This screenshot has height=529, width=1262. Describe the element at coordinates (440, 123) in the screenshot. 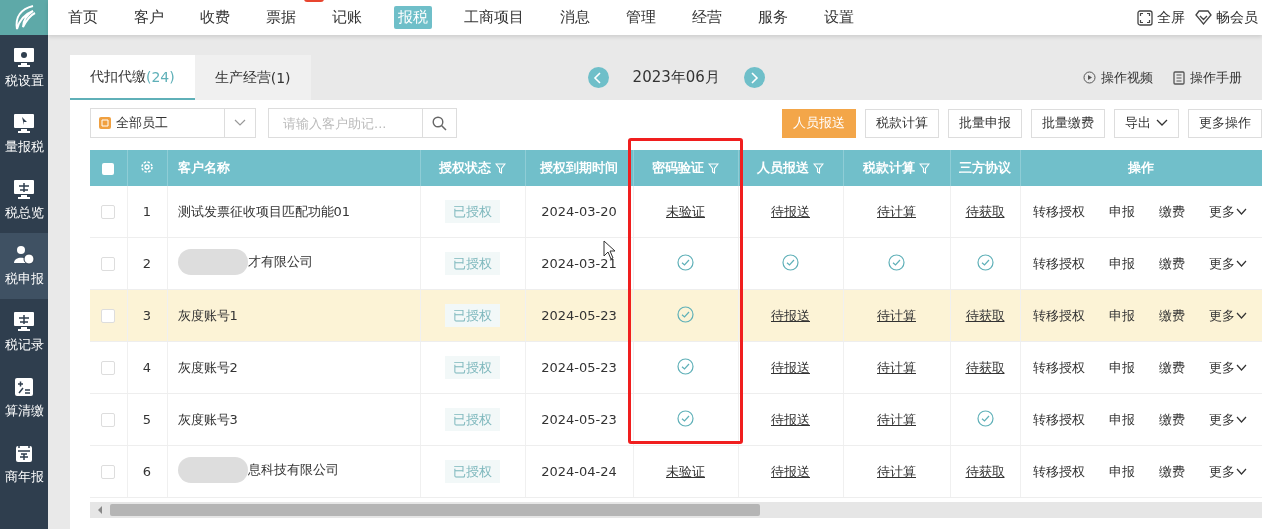

I see `search-button` at that location.